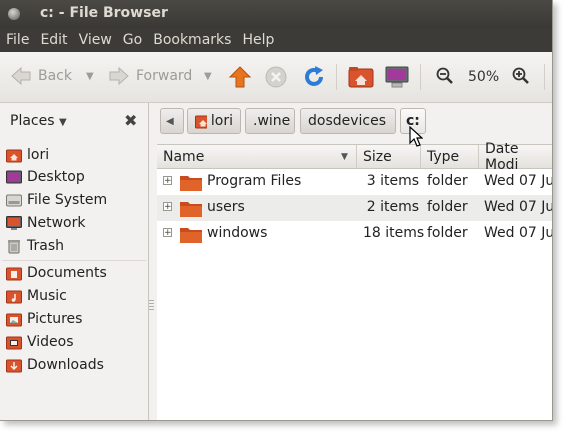 The height and width of the screenshot is (433, 570). Describe the element at coordinates (65, 365) in the screenshot. I see `sidebar-item-label: Downloads` at that location.